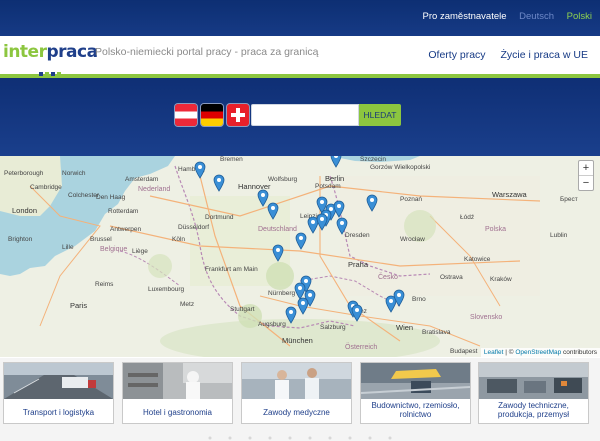 The image size is (600, 441). I want to click on city-label: Dortmund, so click(219, 217).